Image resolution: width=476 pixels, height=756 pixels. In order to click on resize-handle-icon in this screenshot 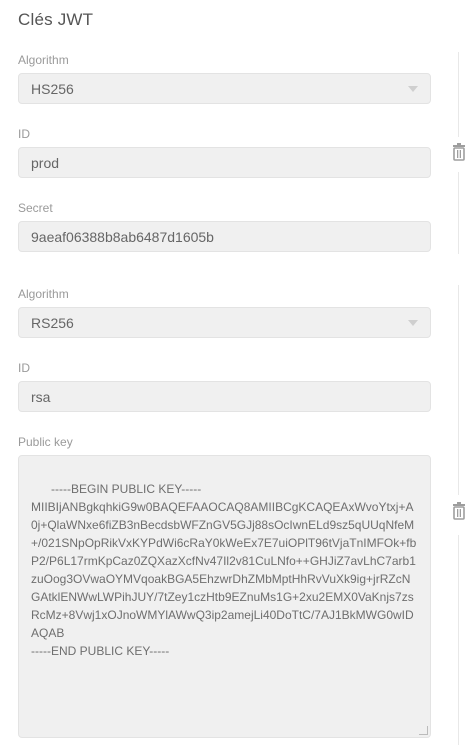, I will do `click(423, 730)`.